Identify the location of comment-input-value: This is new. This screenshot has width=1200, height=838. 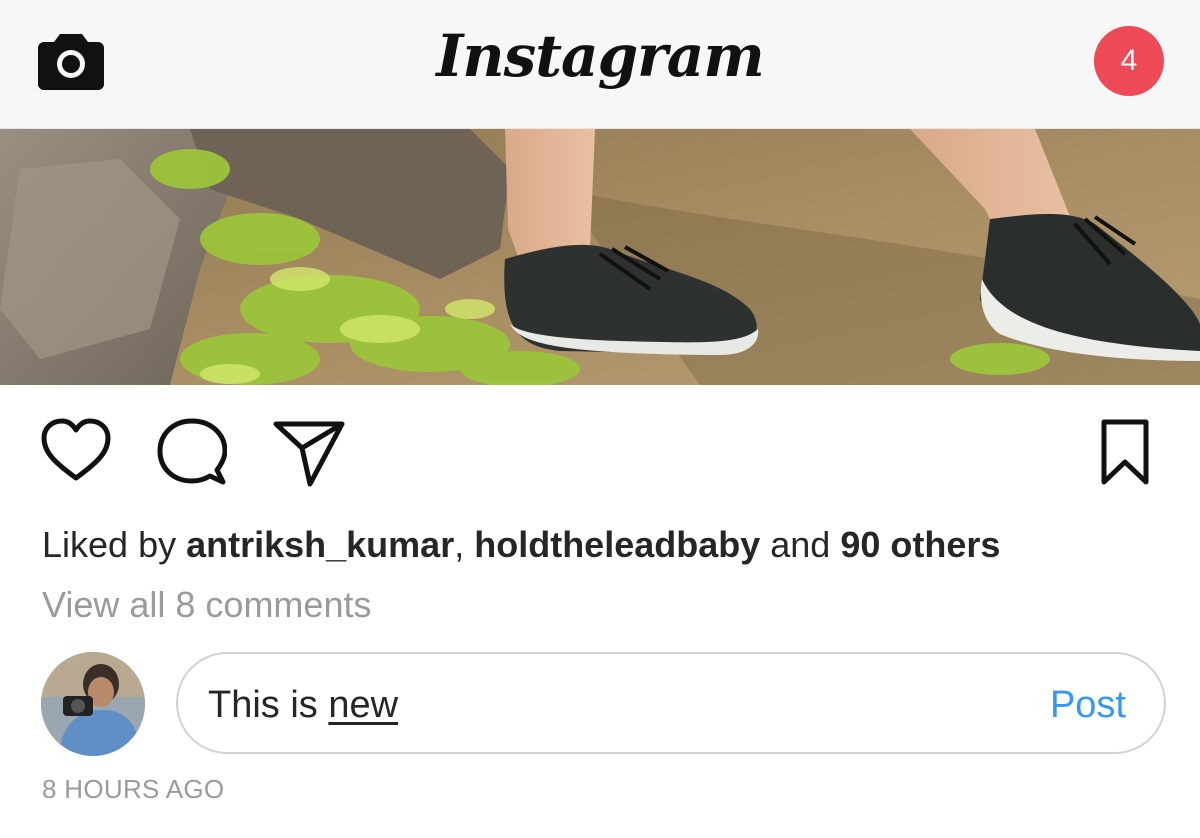
(303, 705).